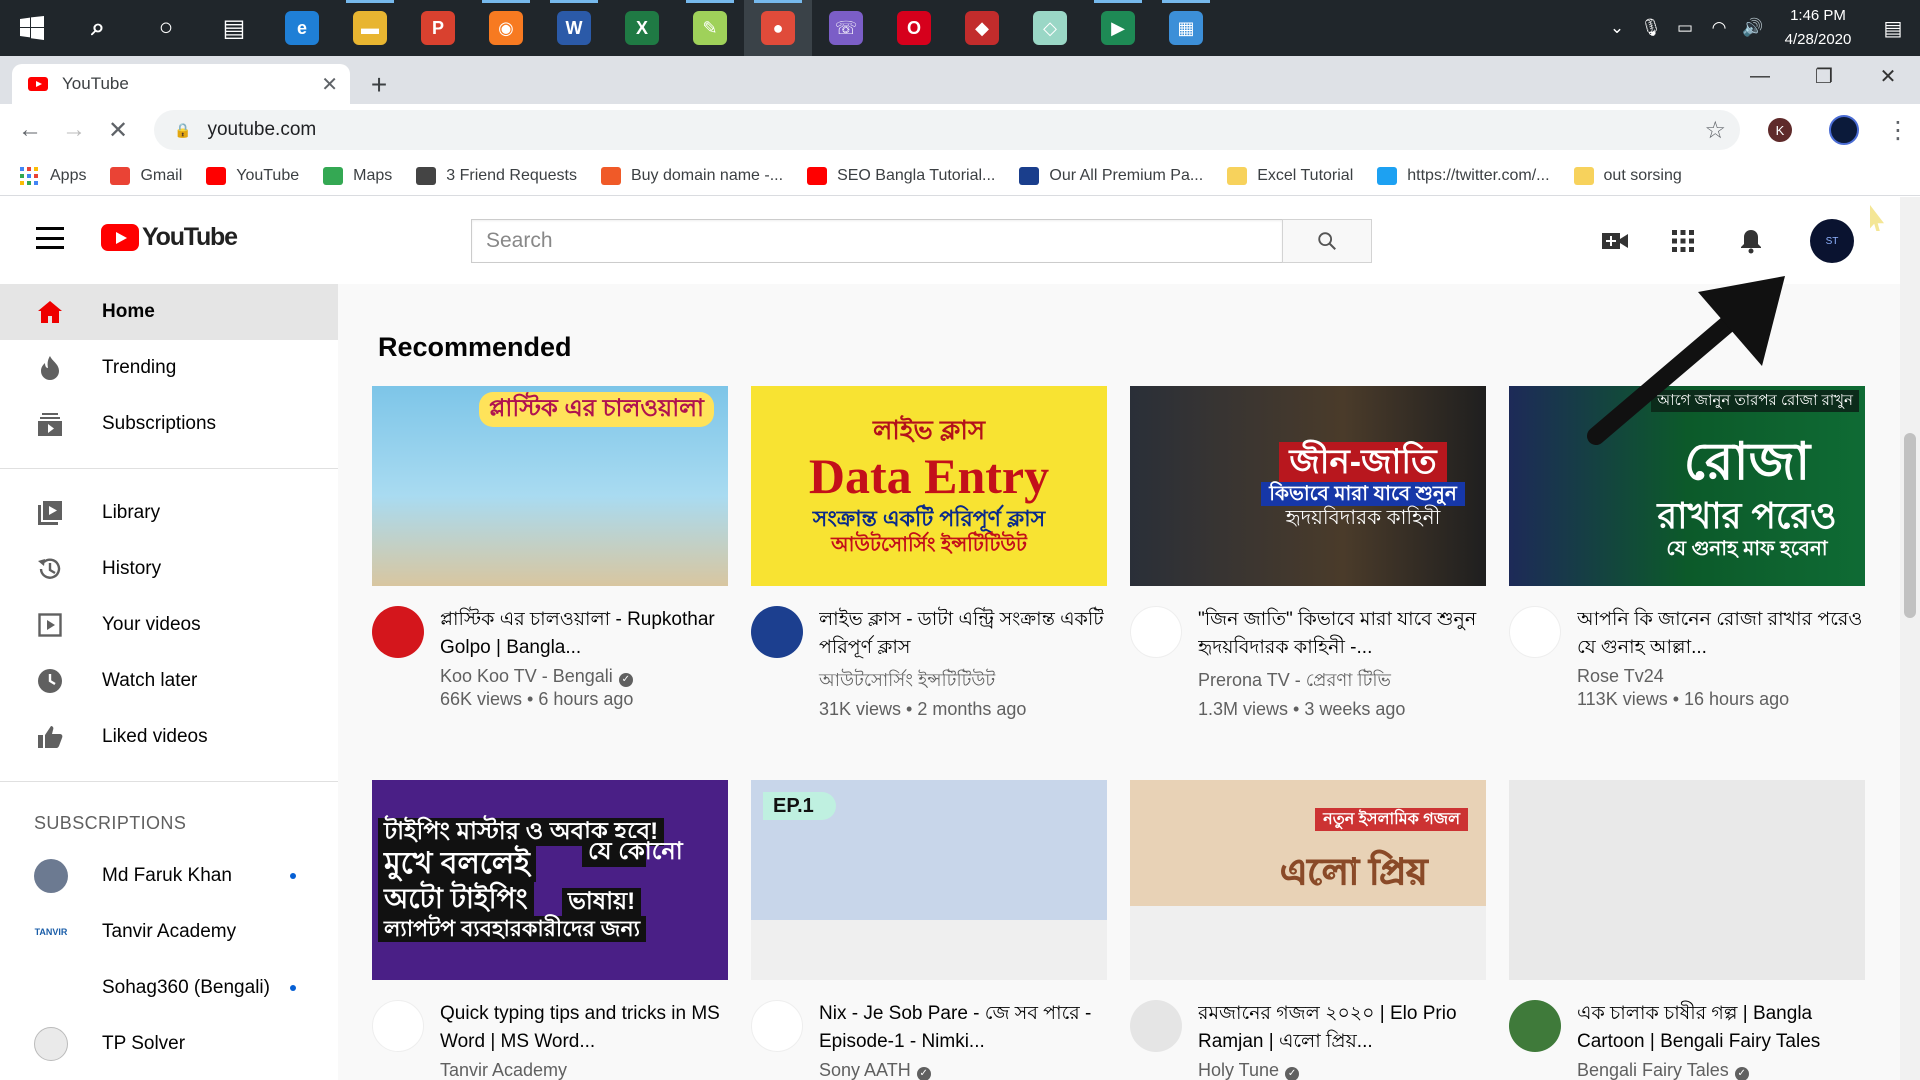 The image size is (1920, 1080). I want to click on lock-icon: 🔒, so click(182, 130).